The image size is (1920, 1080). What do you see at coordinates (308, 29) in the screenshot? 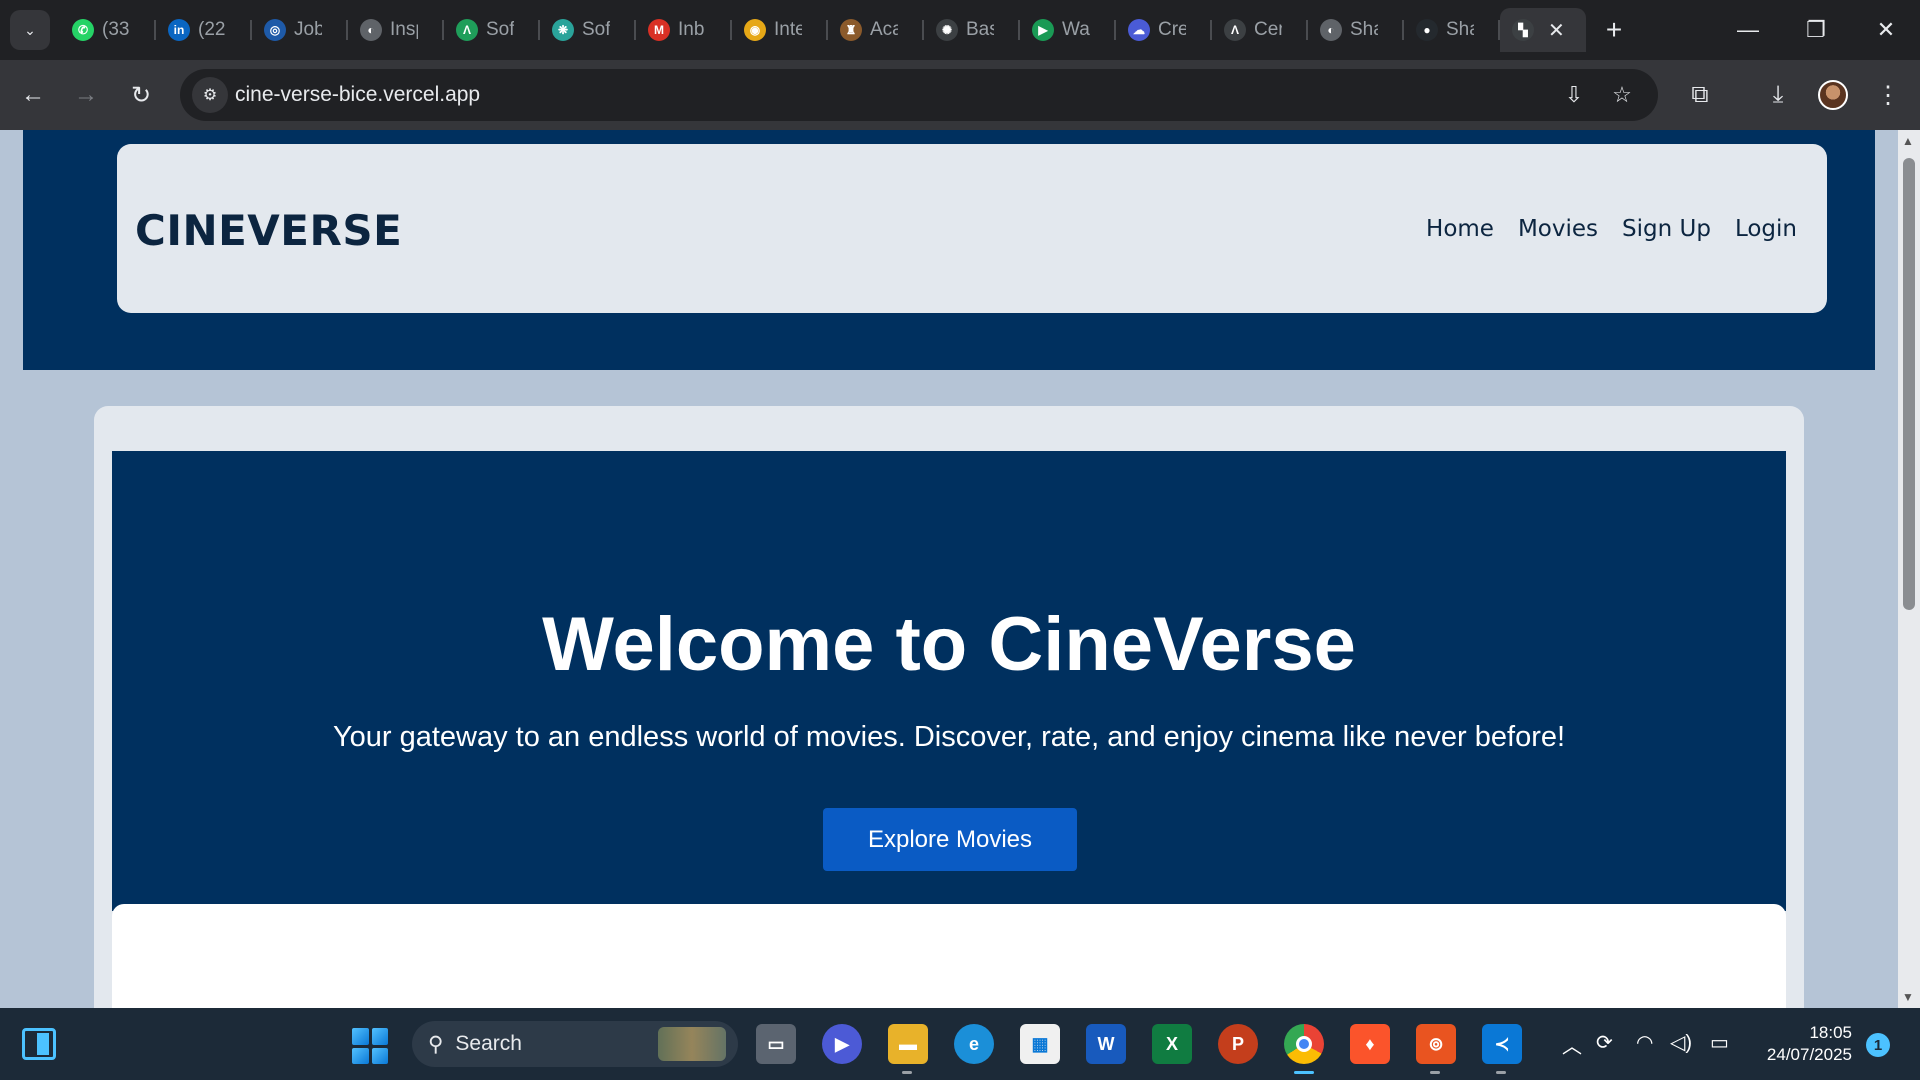
I see `tab-title: Job` at bounding box center [308, 29].